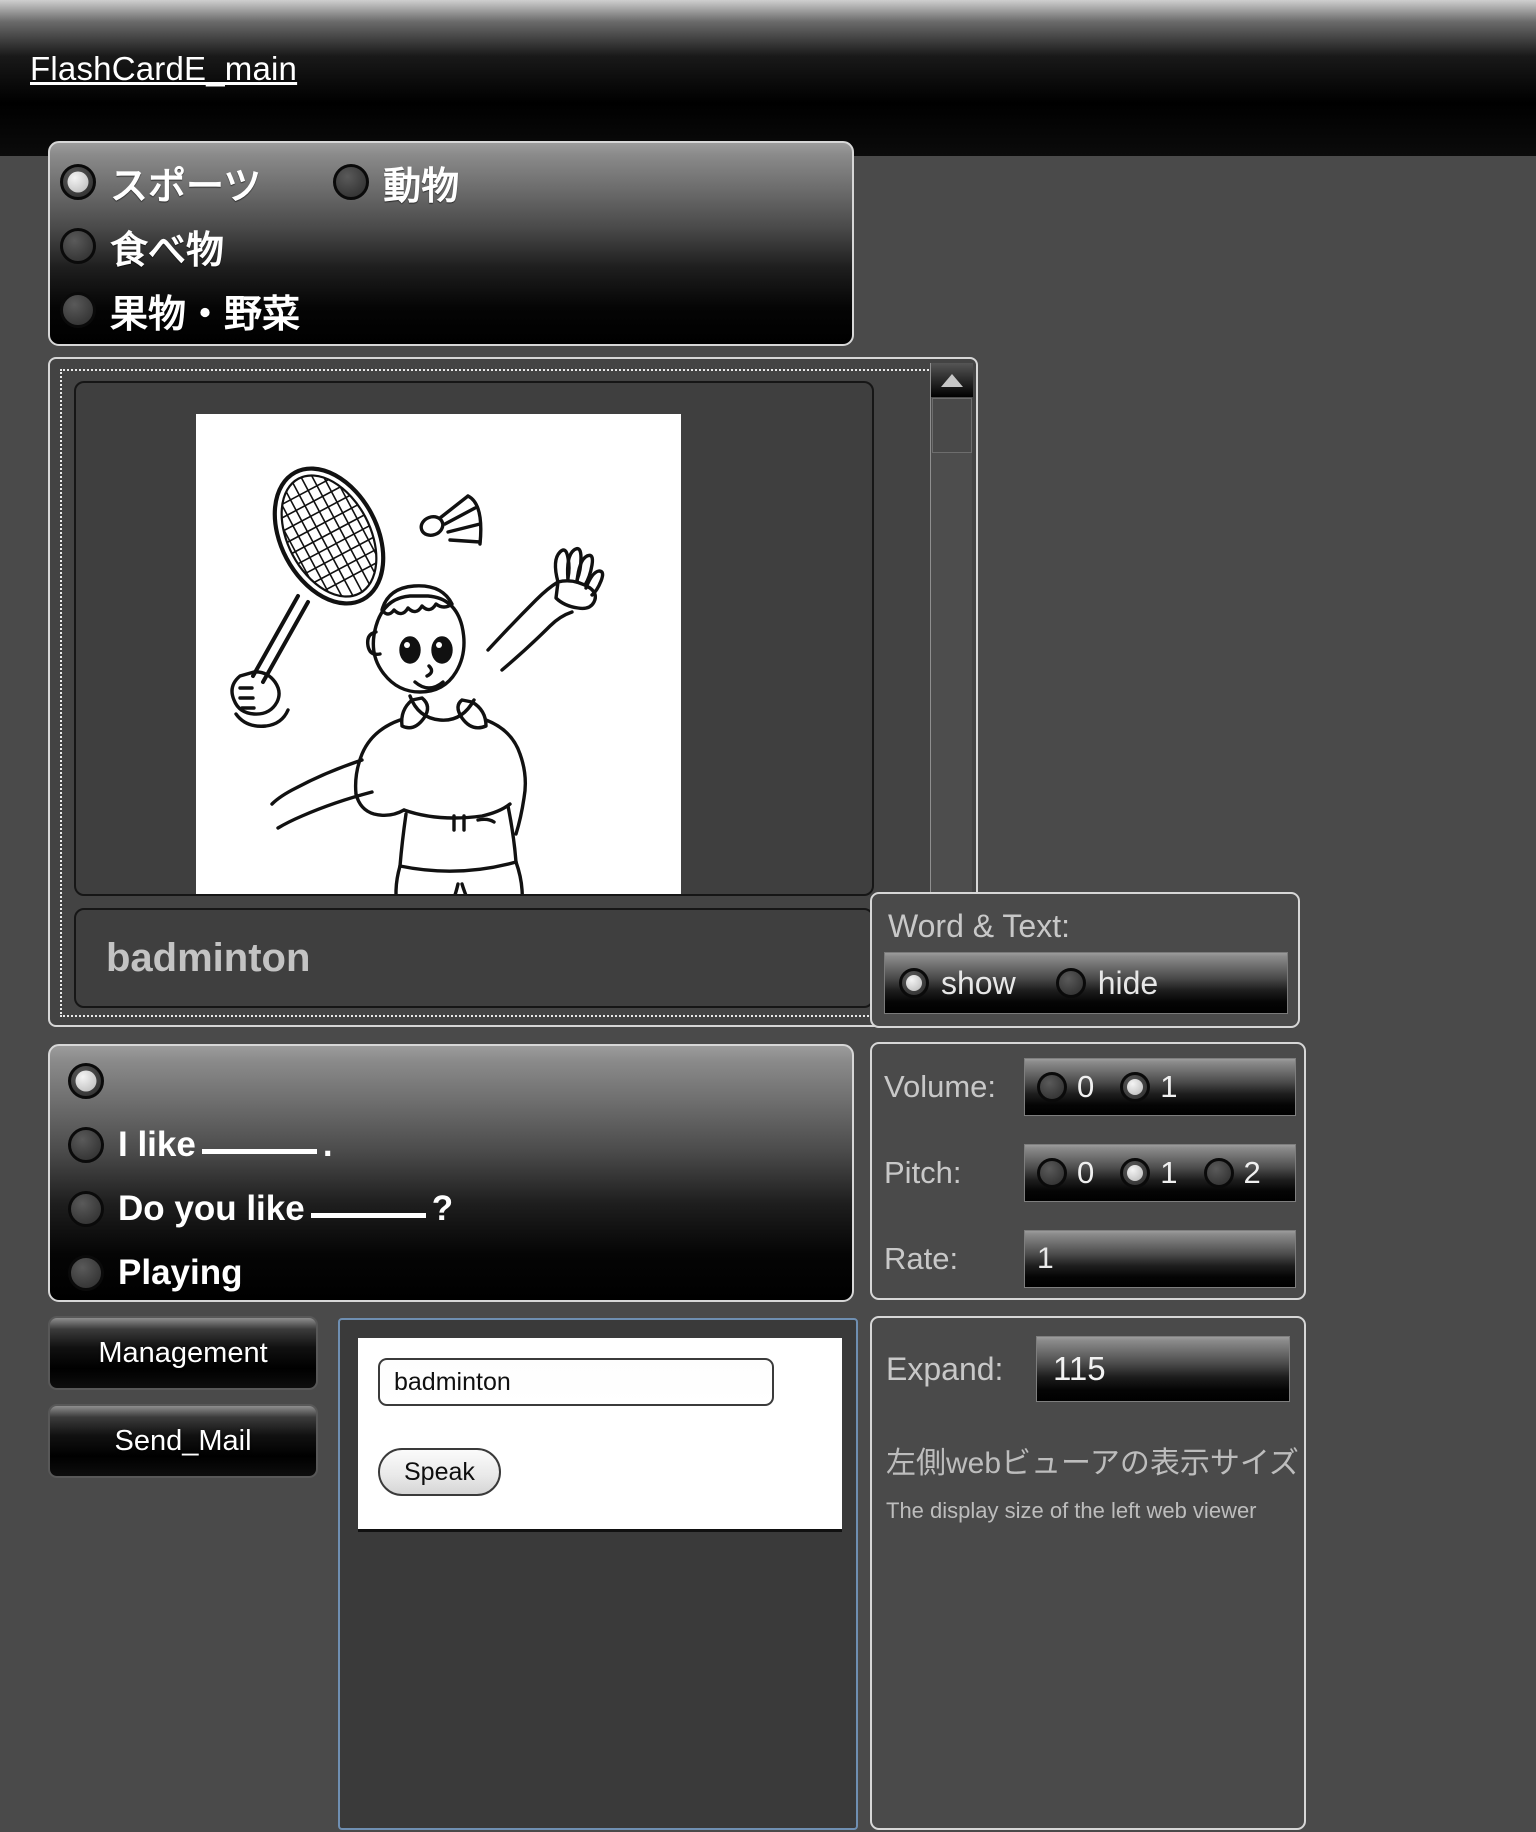  I want to click on pitch-option-2: 2, so click(1232, 1173).